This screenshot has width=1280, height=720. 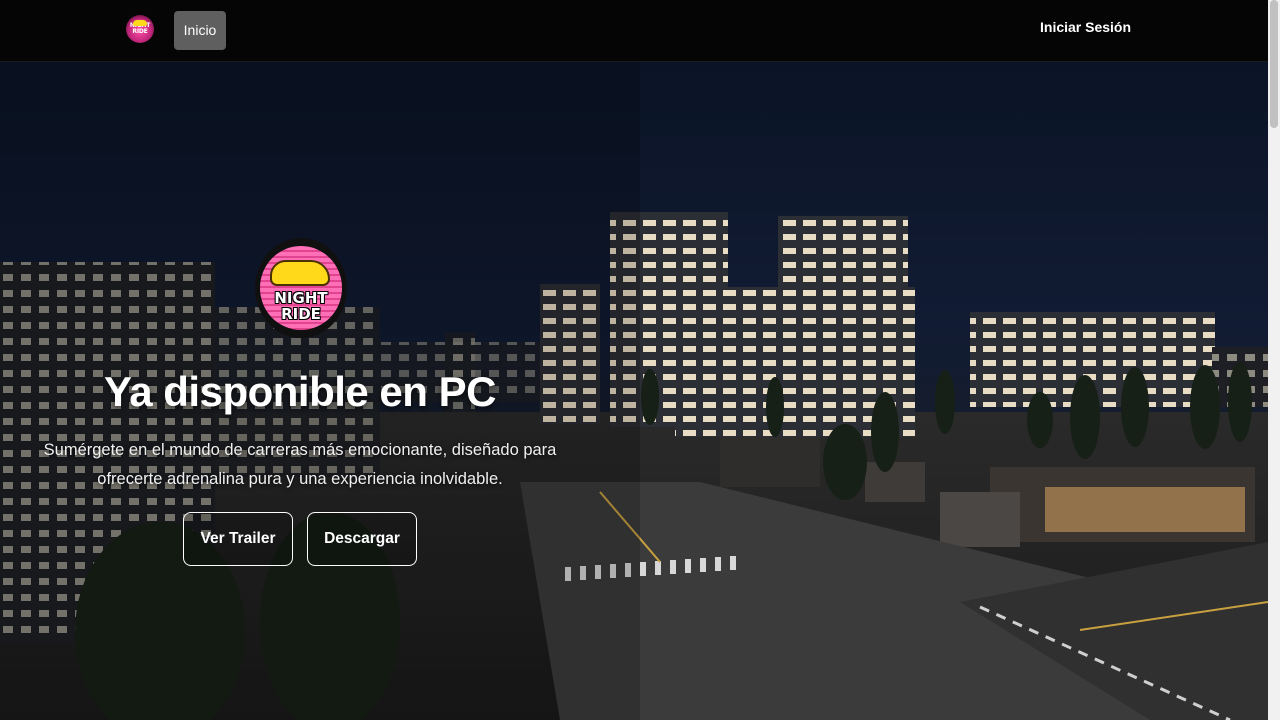 I want to click on yellow-car-icon, so click(x=300, y=273).